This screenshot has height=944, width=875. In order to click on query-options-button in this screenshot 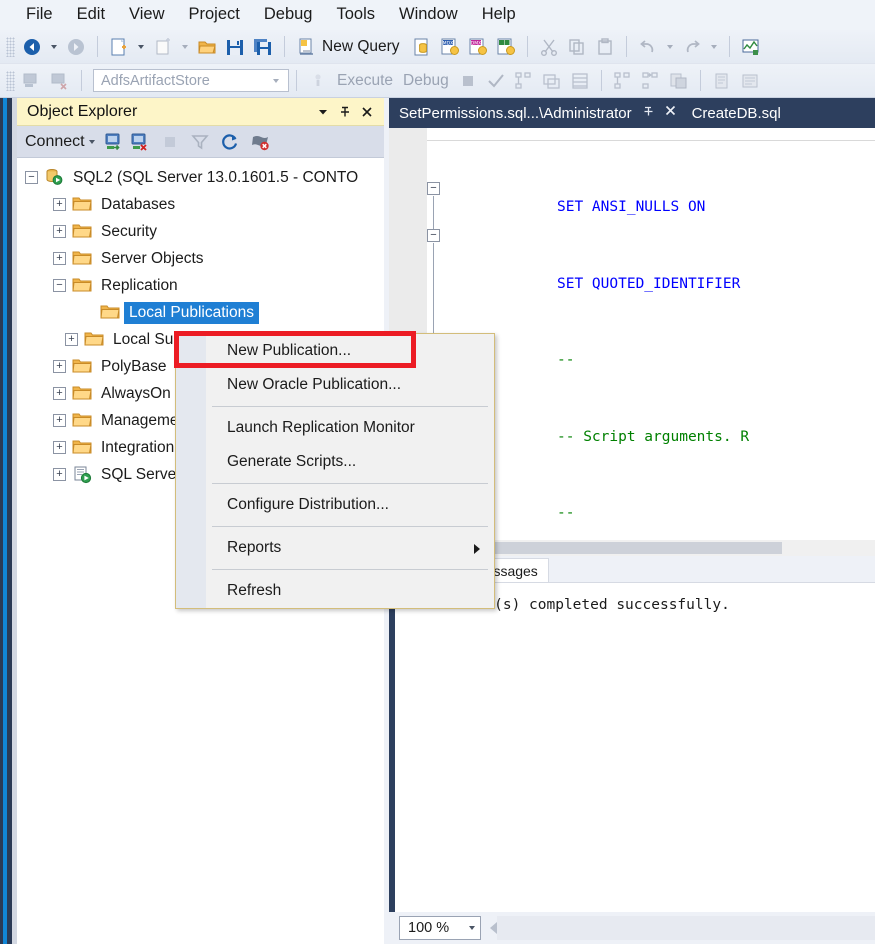, I will do `click(552, 81)`.